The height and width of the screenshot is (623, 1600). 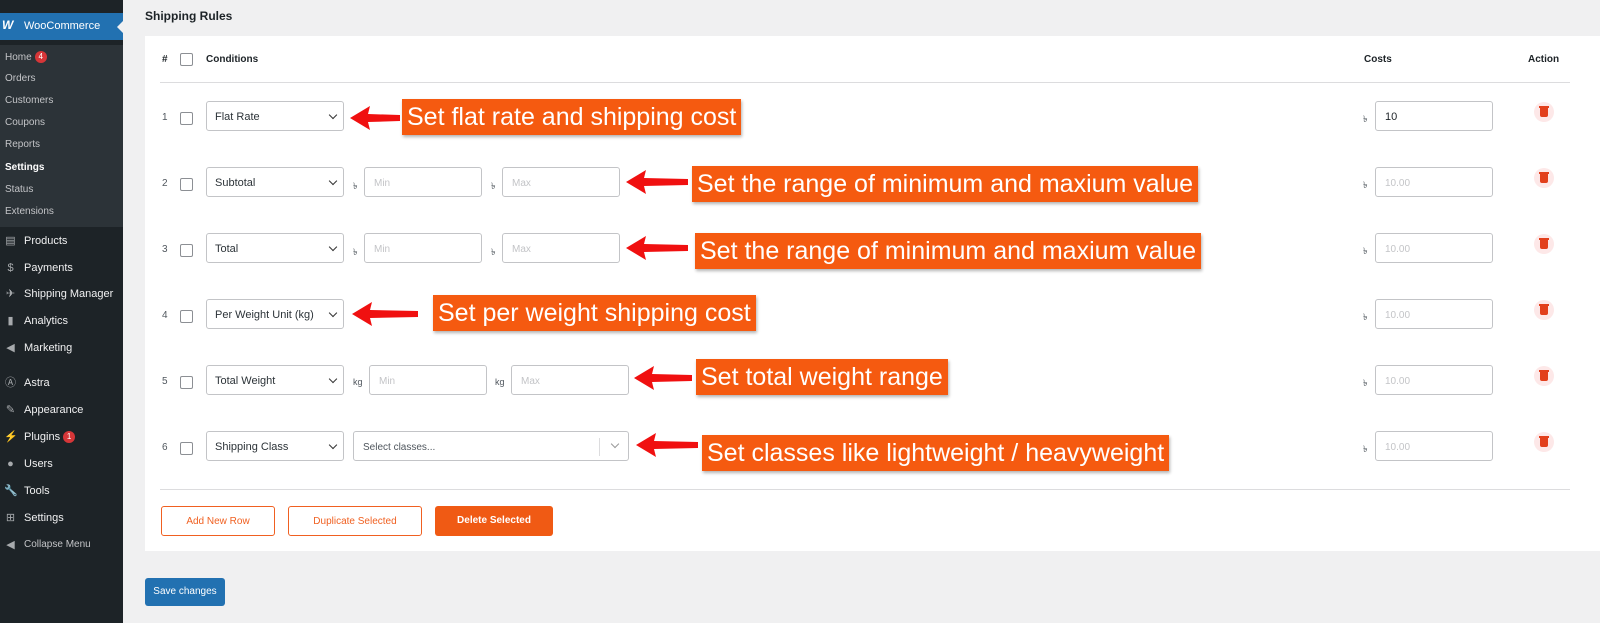 What do you see at coordinates (61, 242) in the screenshot?
I see `menu-products: ▤ Products` at bounding box center [61, 242].